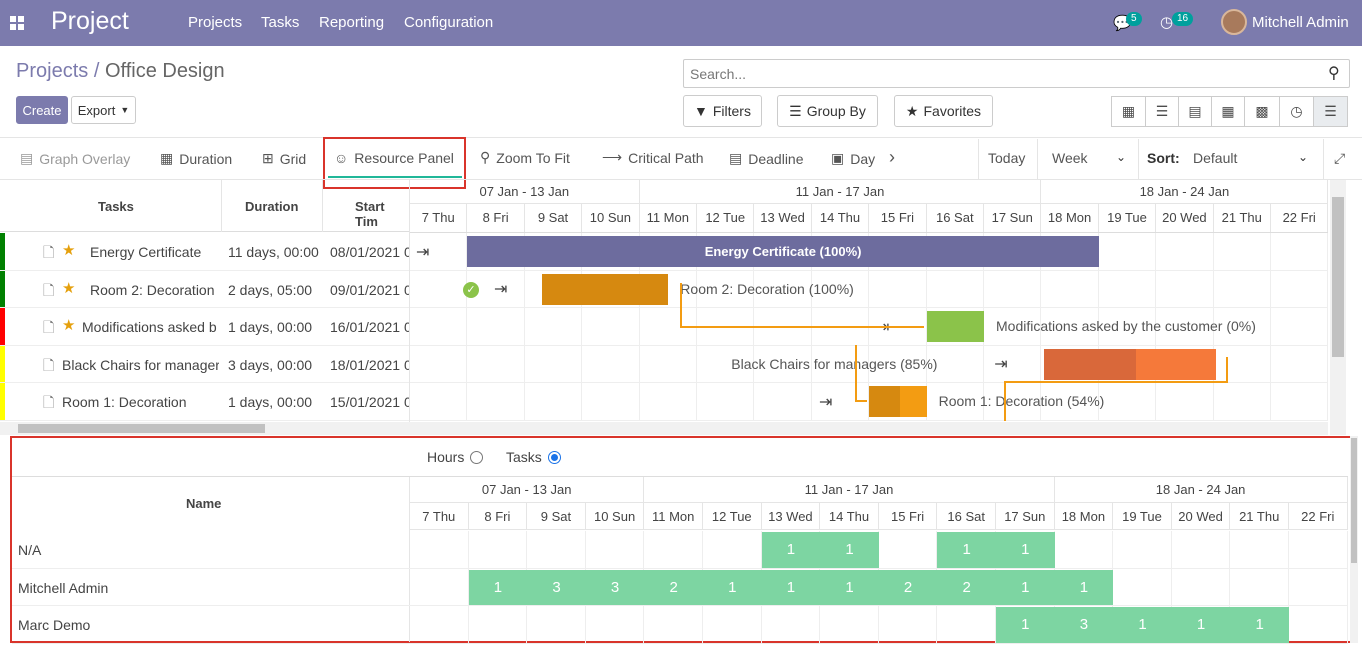  I want to click on chart-vscroll-thumb, so click(1338, 277).